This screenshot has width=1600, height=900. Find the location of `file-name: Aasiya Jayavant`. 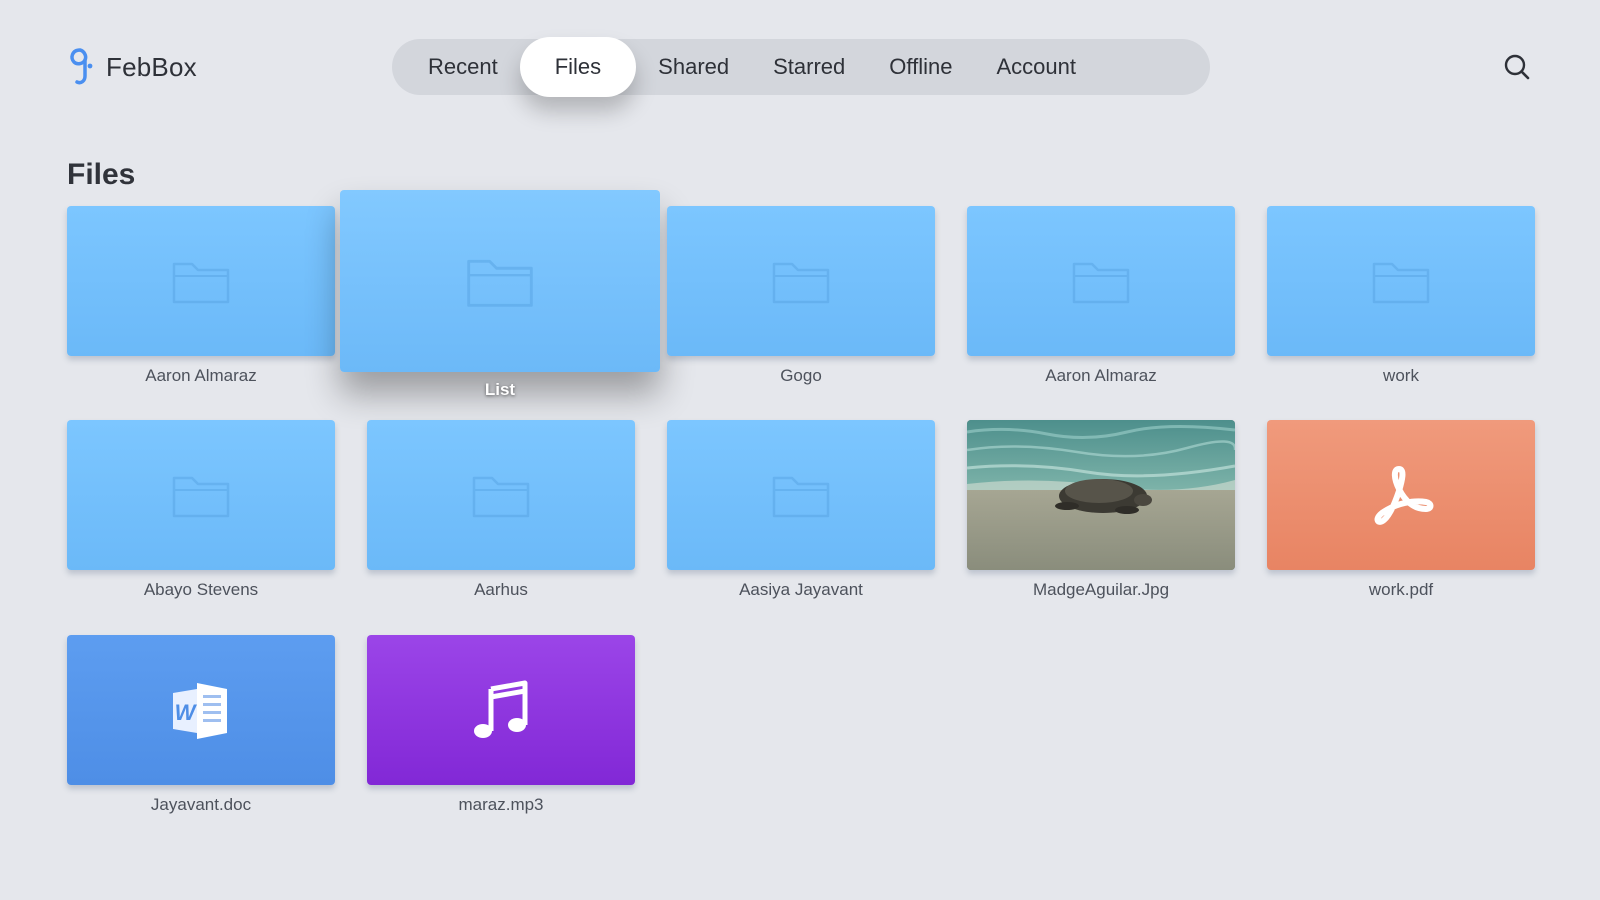

file-name: Aasiya Jayavant is located at coordinates (801, 589).